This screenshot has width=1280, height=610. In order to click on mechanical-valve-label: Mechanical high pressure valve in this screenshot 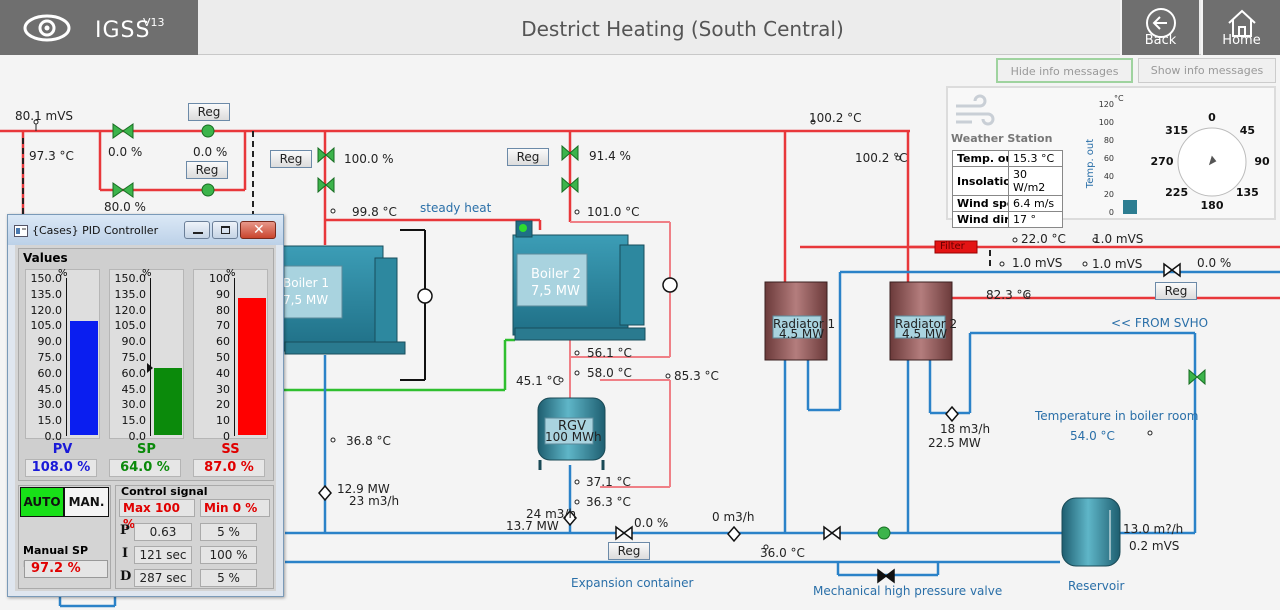, I will do `click(908, 591)`.